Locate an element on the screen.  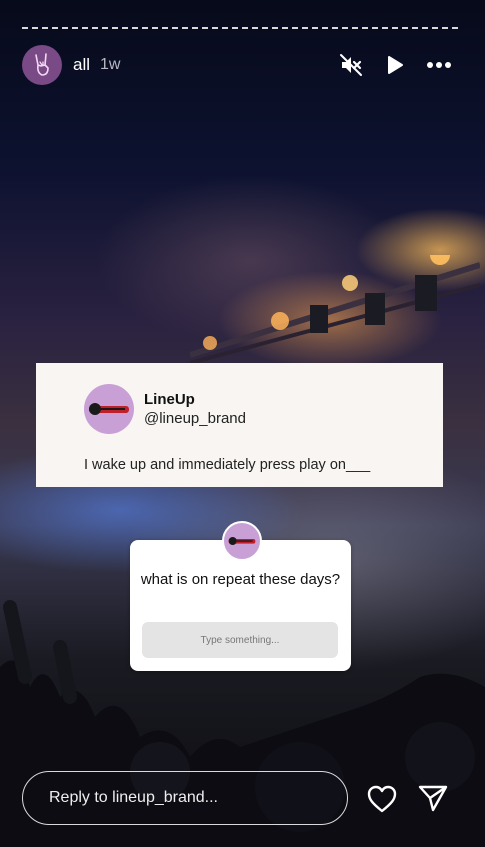
profile-avatar is located at coordinates (42, 65).